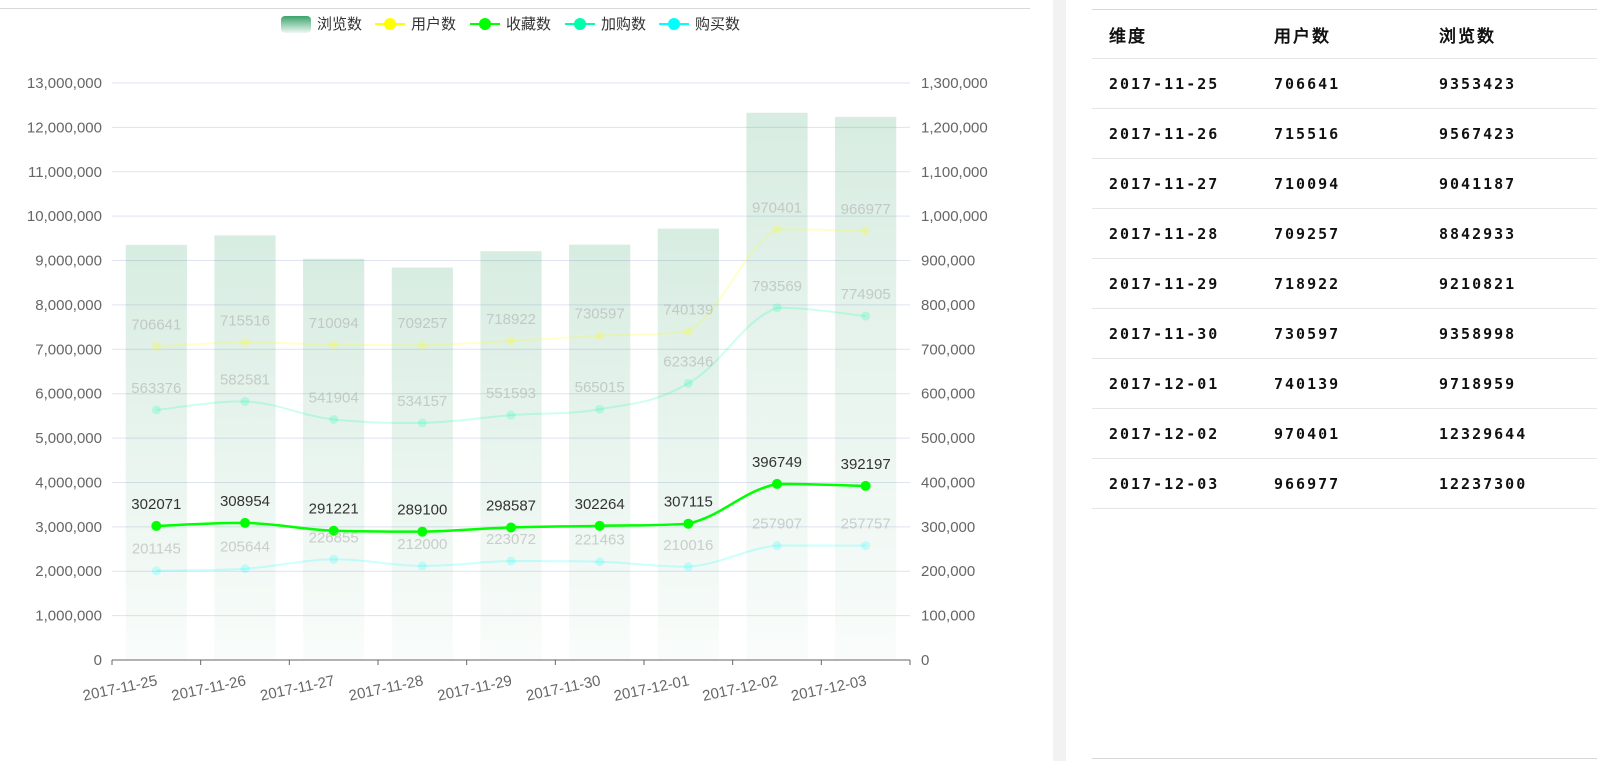  I want to click on y-axis-right-tick-label: 500,000, so click(948, 438).